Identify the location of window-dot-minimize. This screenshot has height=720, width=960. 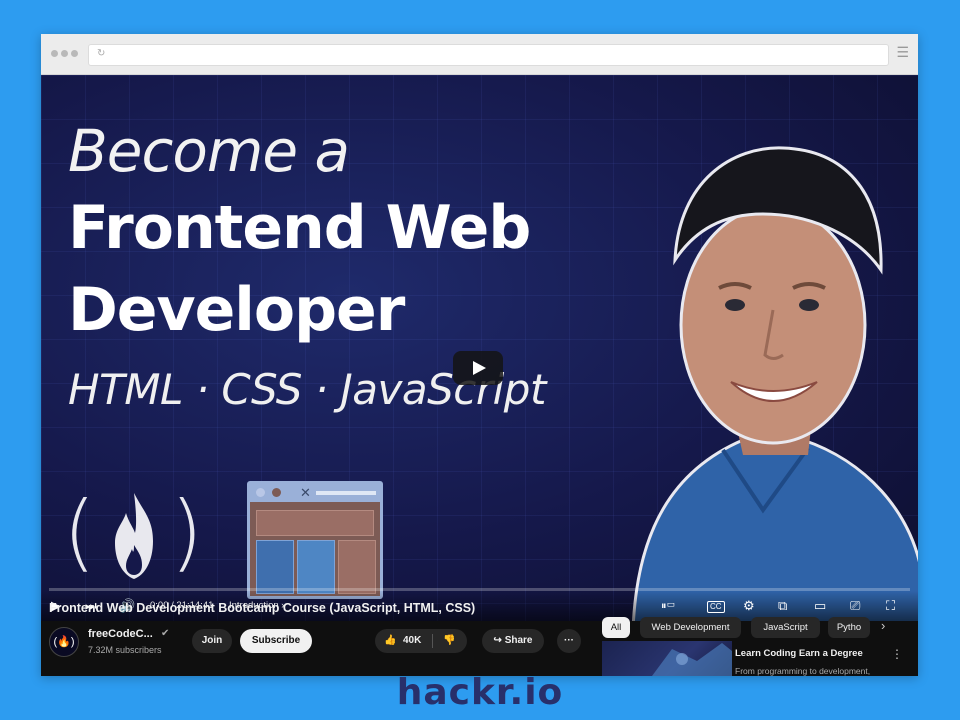
(64, 53).